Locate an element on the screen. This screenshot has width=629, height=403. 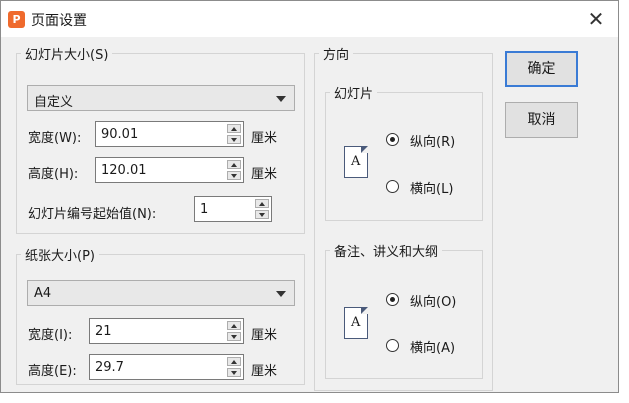
paper-width-value: 21 is located at coordinates (103, 331).